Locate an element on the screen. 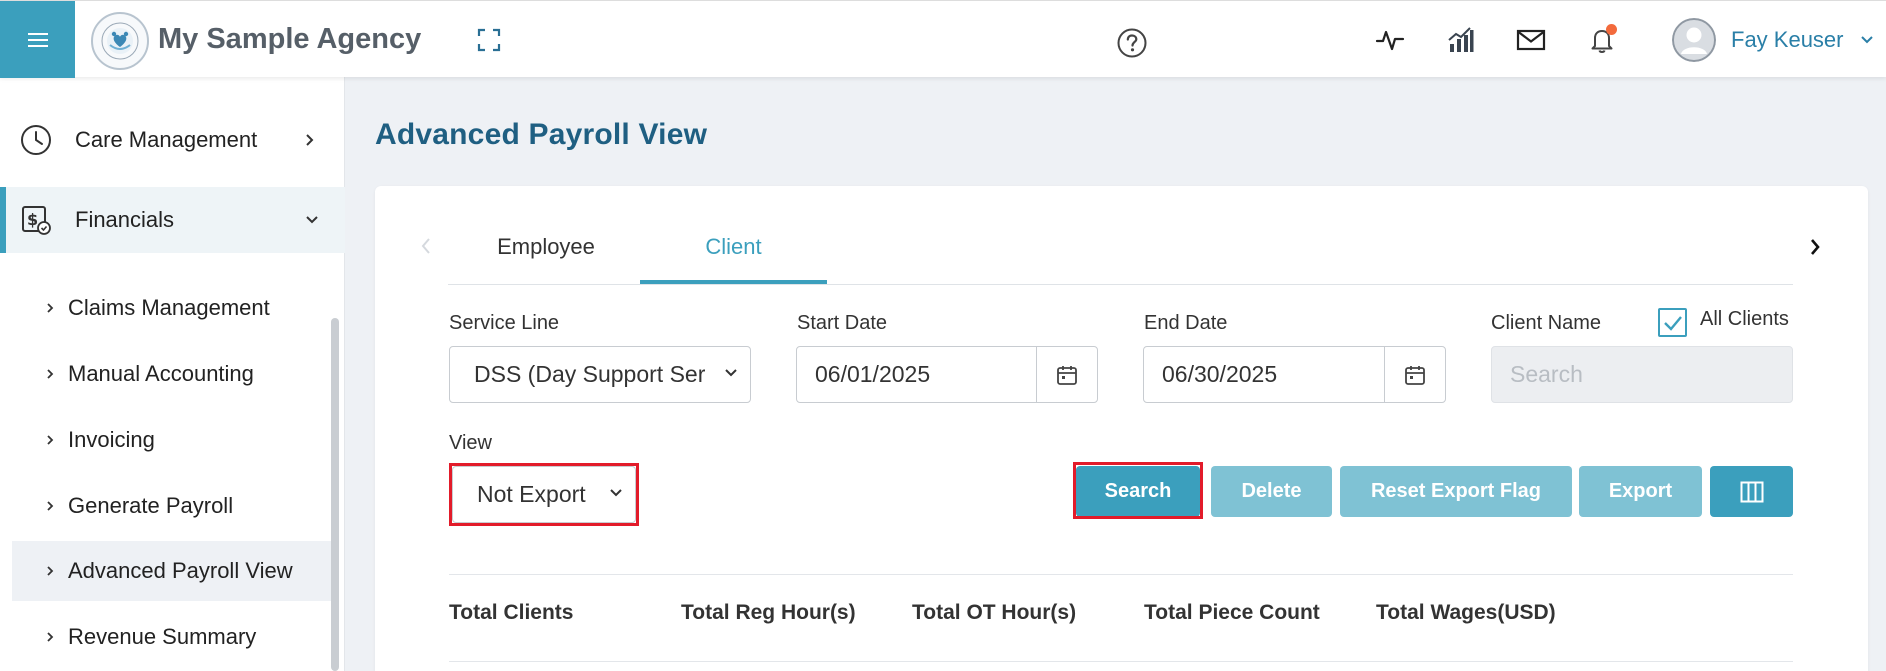 This screenshot has width=1886, height=671. hamburger-menu-button is located at coordinates (37, 39).